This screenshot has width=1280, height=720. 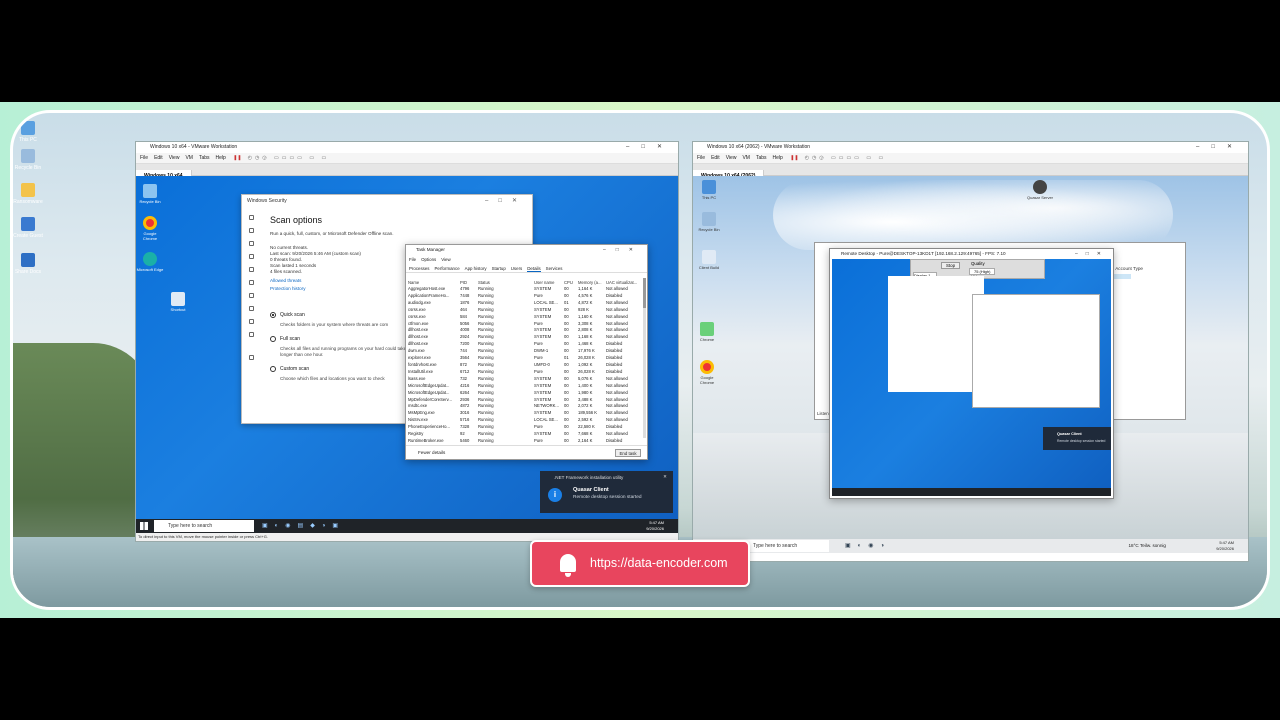 What do you see at coordinates (419, 268) in the screenshot?
I see `tab-processes: Processes` at bounding box center [419, 268].